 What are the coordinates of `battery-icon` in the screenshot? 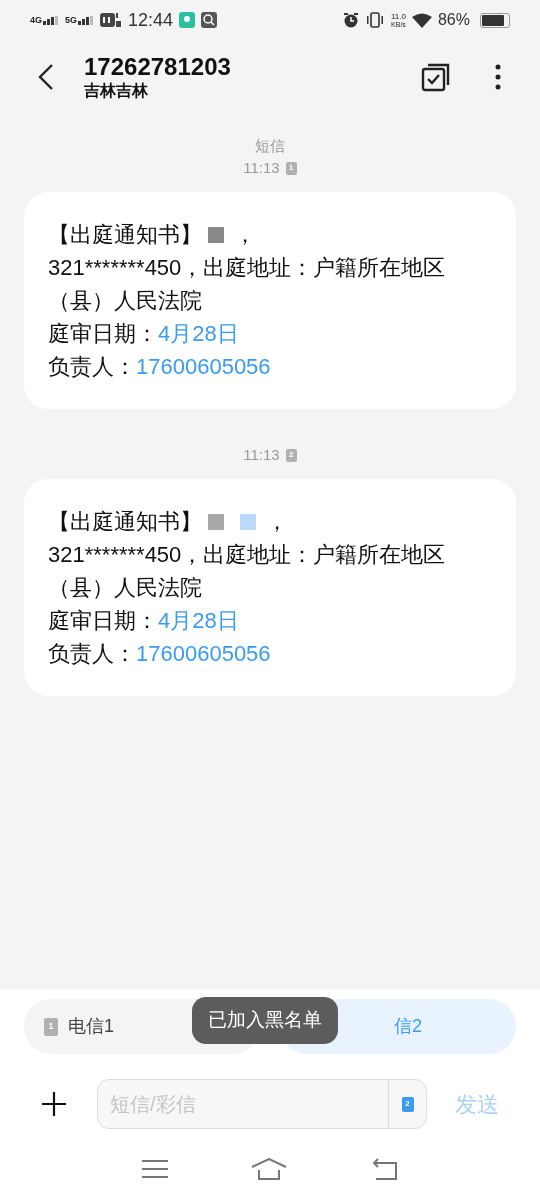 It's located at (495, 20).